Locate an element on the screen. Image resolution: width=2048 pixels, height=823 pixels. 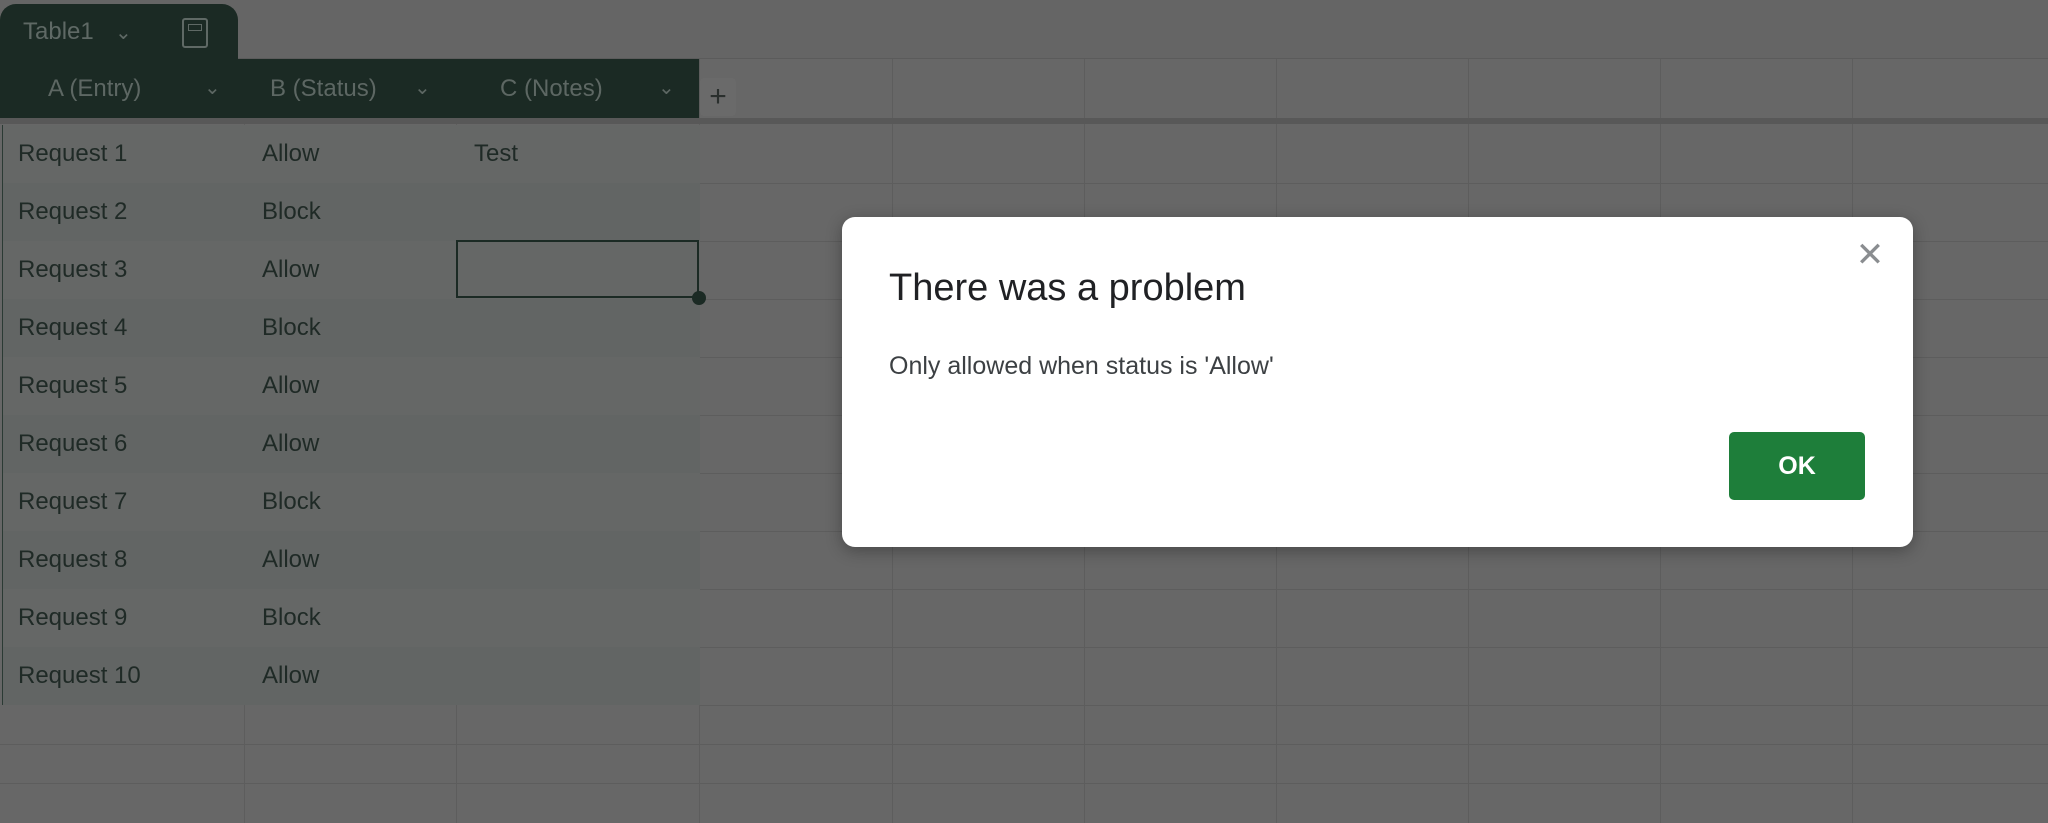
table-cell-entry: Request 7 is located at coordinates (72, 502).